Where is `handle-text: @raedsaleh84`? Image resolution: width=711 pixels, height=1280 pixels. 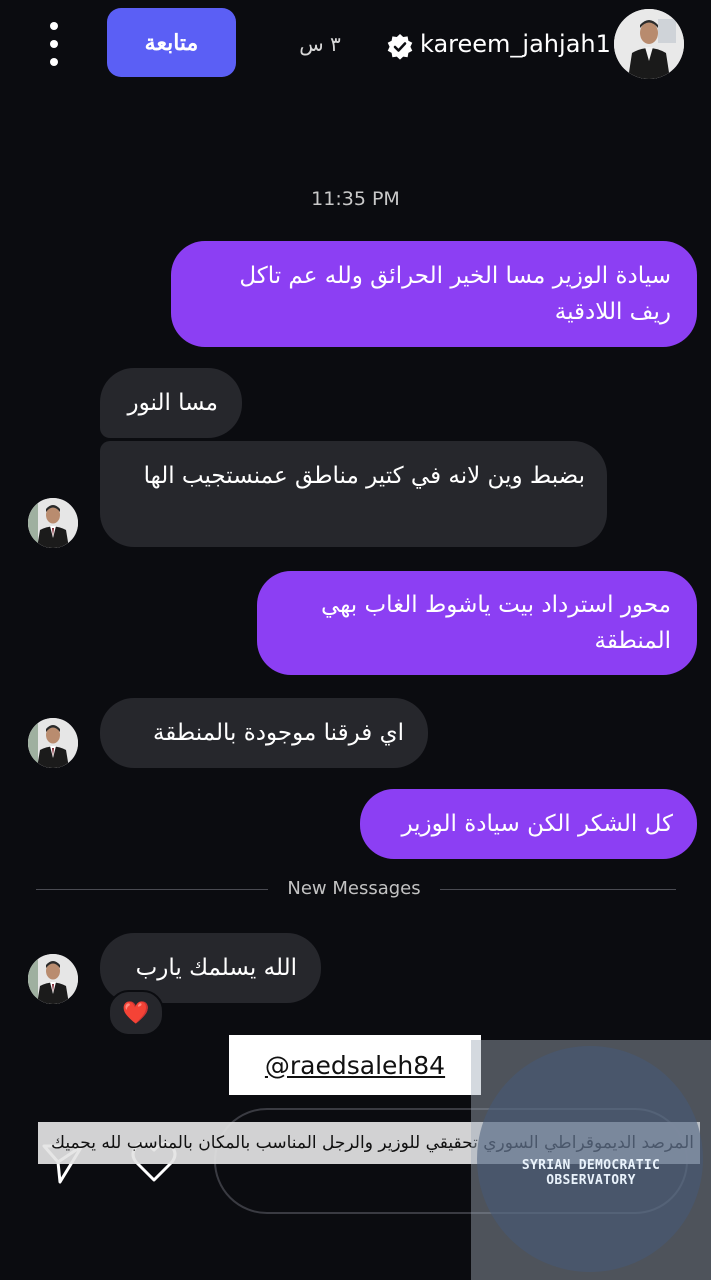 handle-text: @raedsaleh84 is located at coordinates (355, 1065).